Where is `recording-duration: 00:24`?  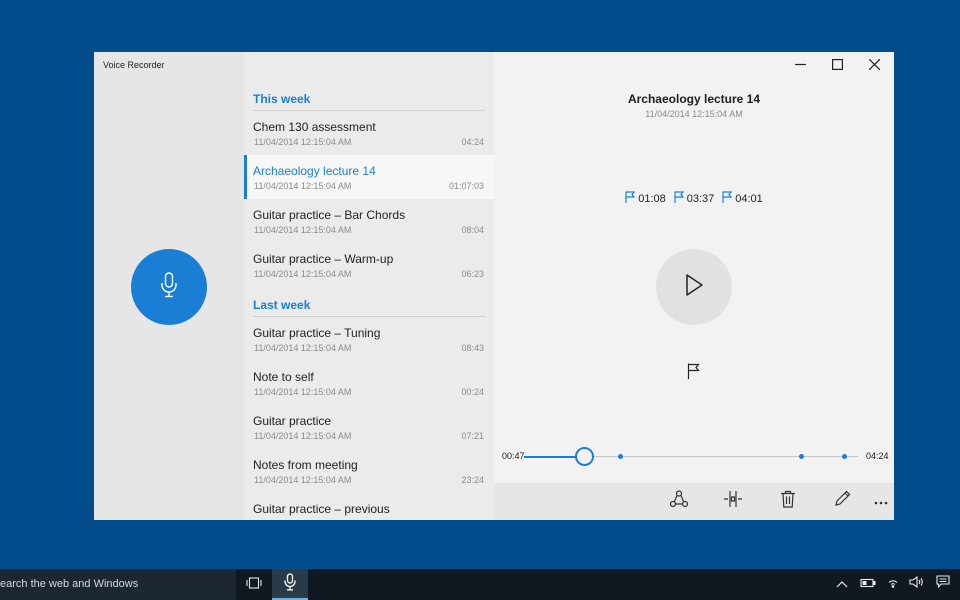 recording-duration: 00:24 is located at coordinates (472, 392).